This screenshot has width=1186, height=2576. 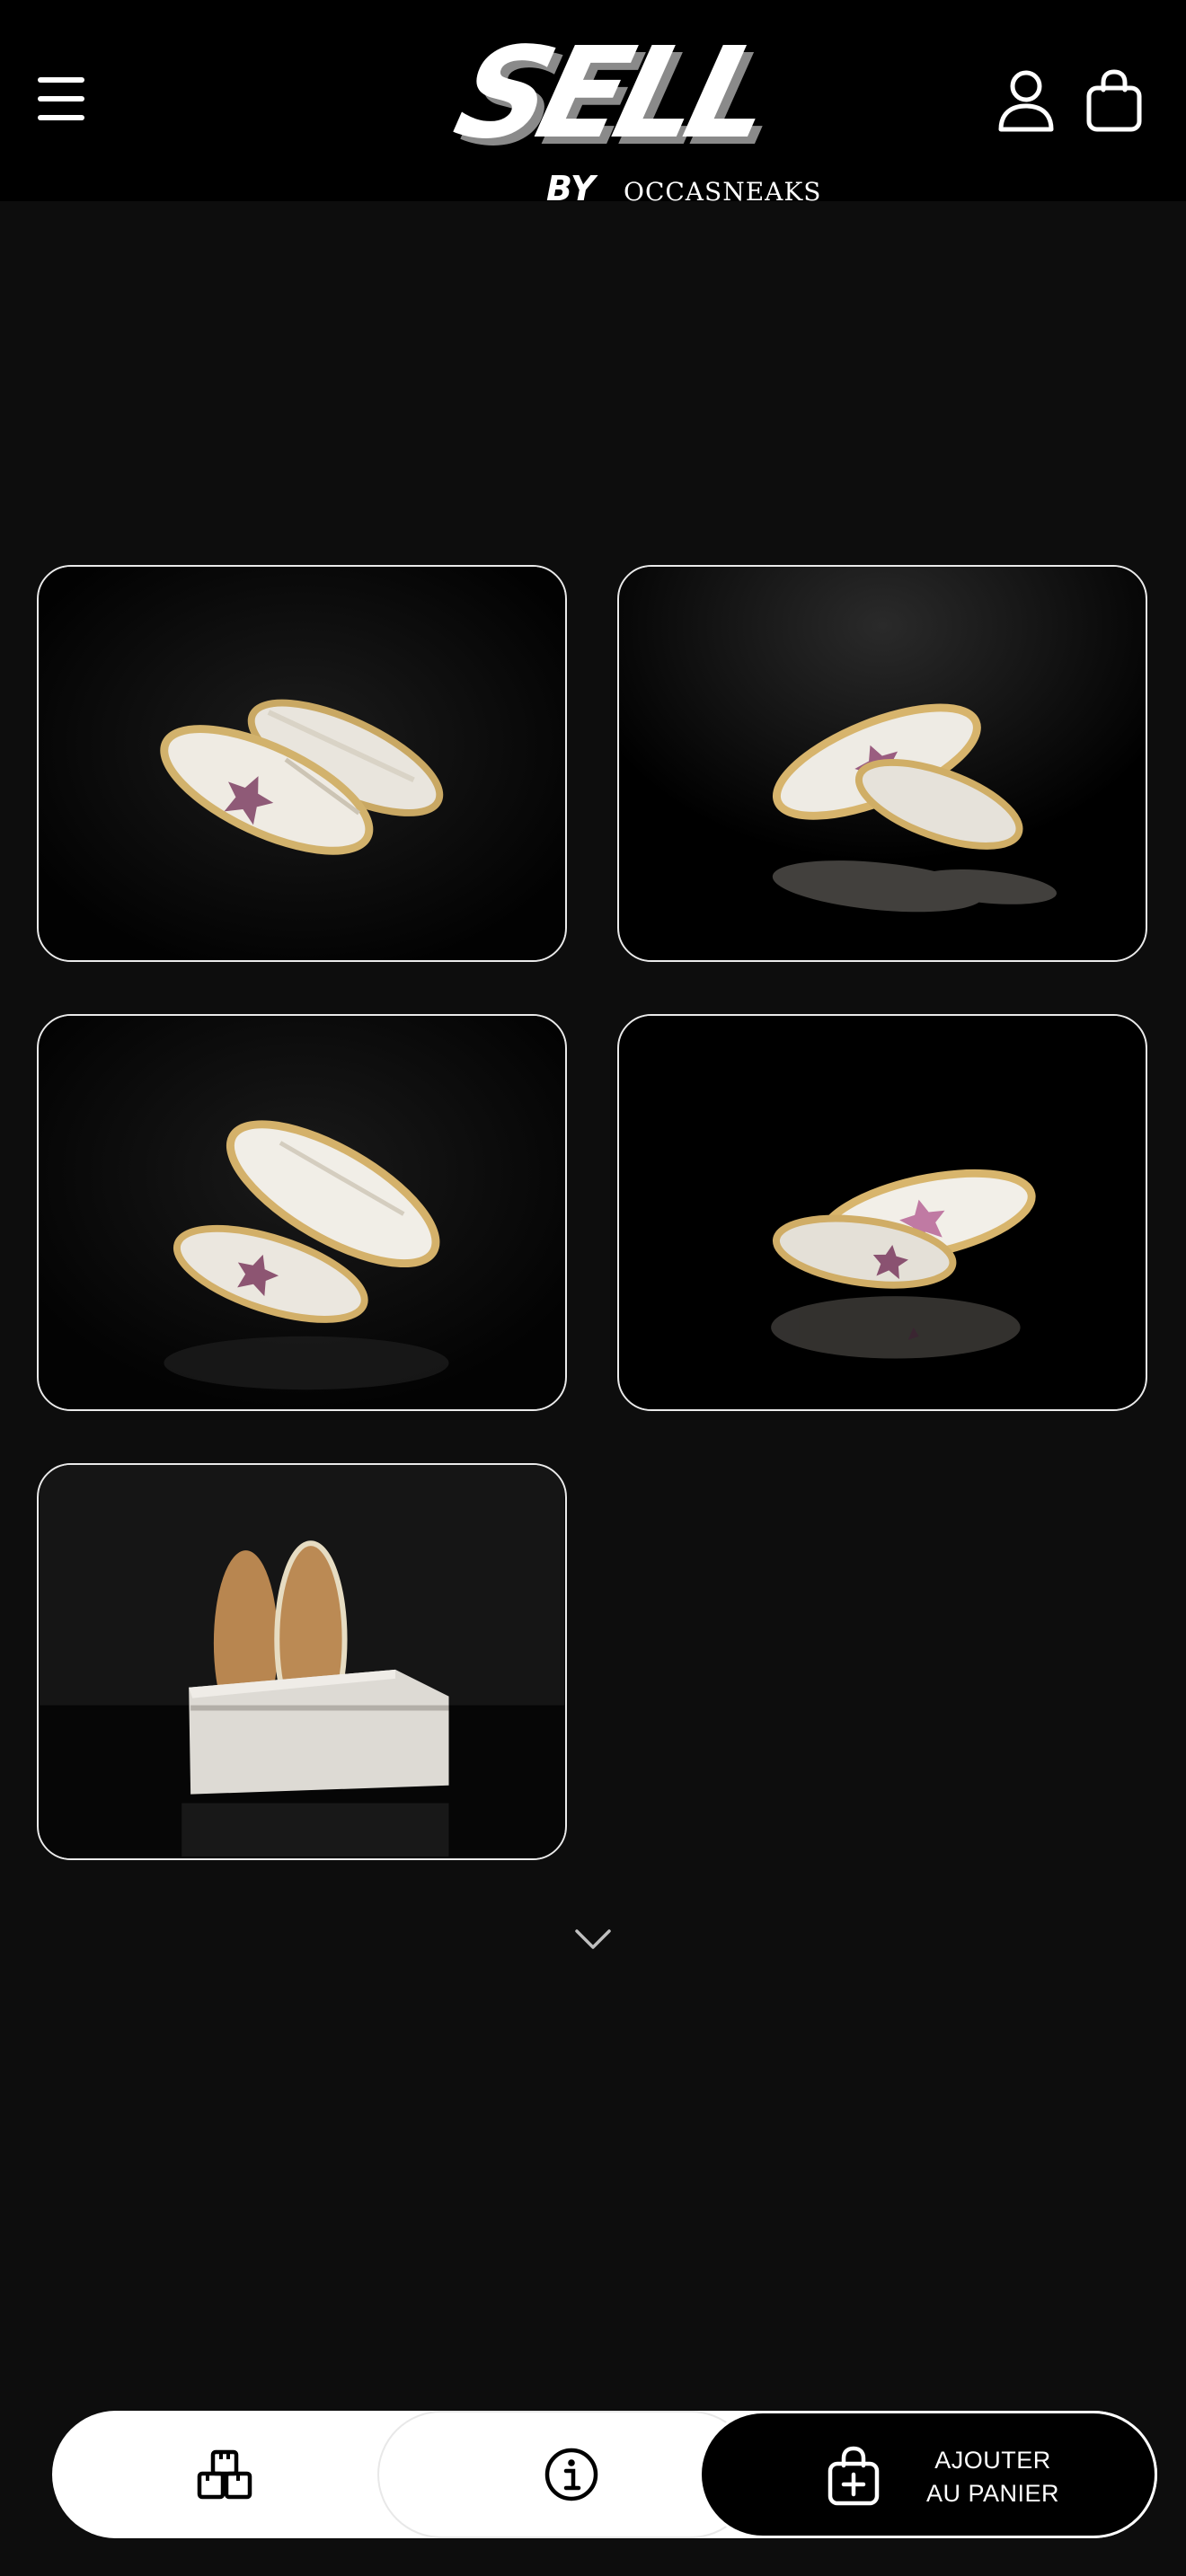 What do you see at coordinates (993, 2477) in the screenshot?
I see `add-to-cart-label: AJOUTER AU PANIER` at bounding box center [993, 2477].